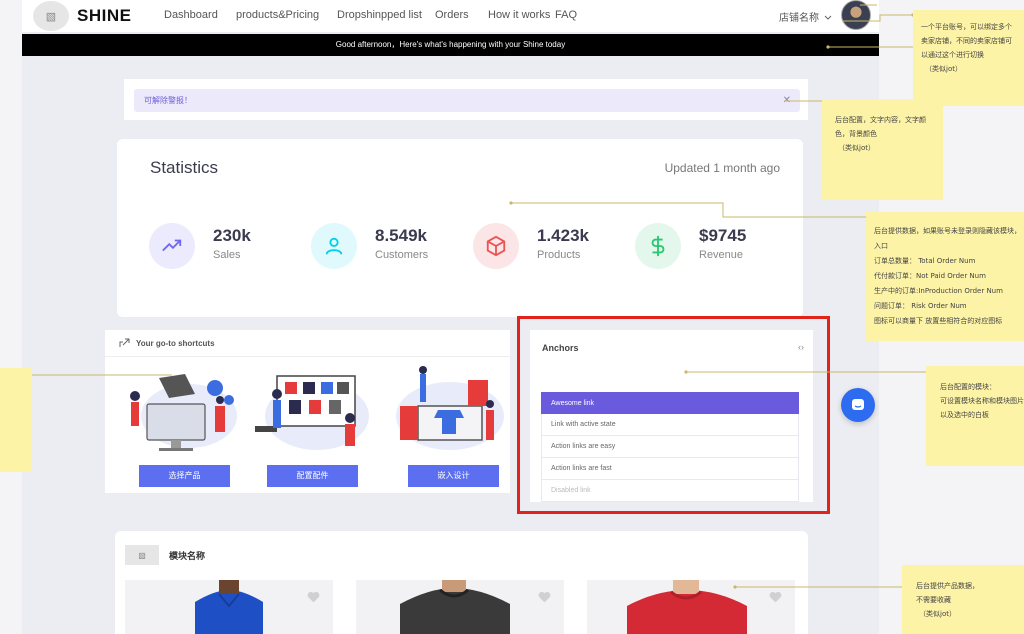 The height and width of the screenshot is (634, 1024). I want to click on store-name: 店铺名称, so click(799, 18).